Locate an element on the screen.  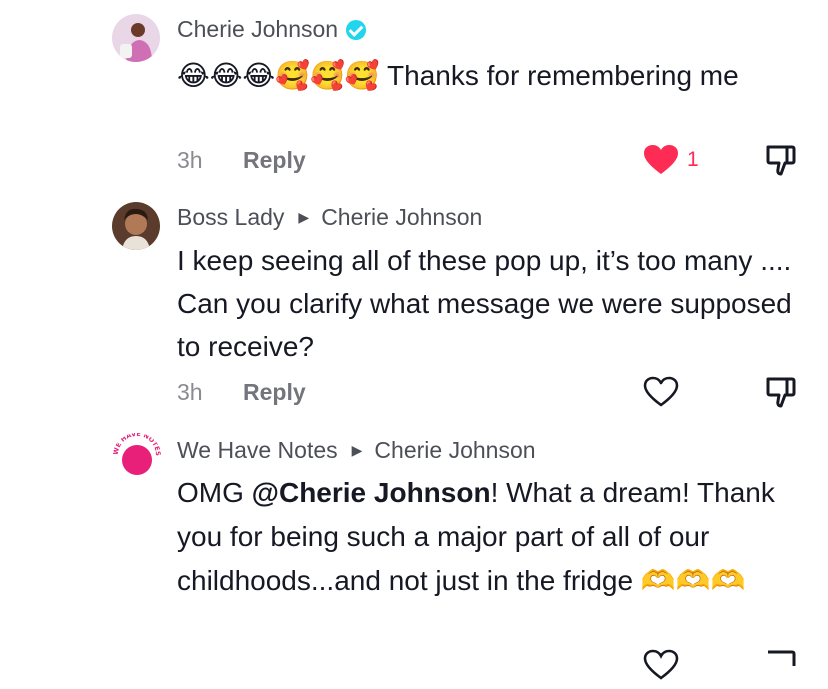
comment-footer: 3h Reply is located at coordinates (502, 392).